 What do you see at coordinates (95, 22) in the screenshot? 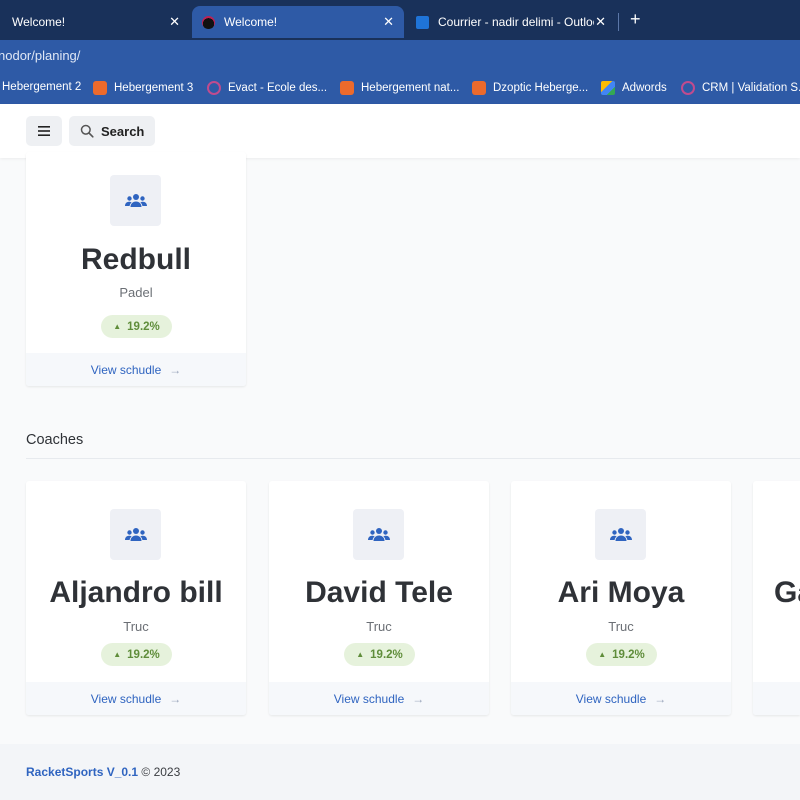
I see `browser-tab: Welcome! ✕` at bounding box center [95, 22].